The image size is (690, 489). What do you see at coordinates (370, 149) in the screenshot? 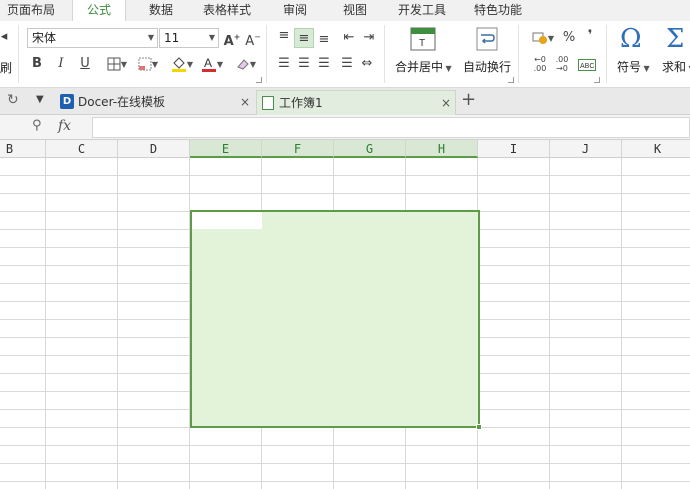
I see `column-header-g: G` at bounding box center [370, 149].